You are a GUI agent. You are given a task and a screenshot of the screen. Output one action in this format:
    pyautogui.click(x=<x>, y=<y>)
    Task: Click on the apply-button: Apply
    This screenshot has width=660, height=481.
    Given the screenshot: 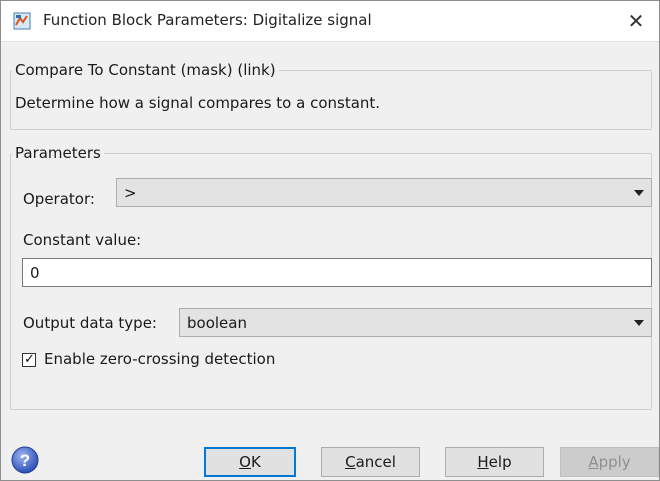 What is the action you would take?
    pyautogui.click(x=609, y=462)
    